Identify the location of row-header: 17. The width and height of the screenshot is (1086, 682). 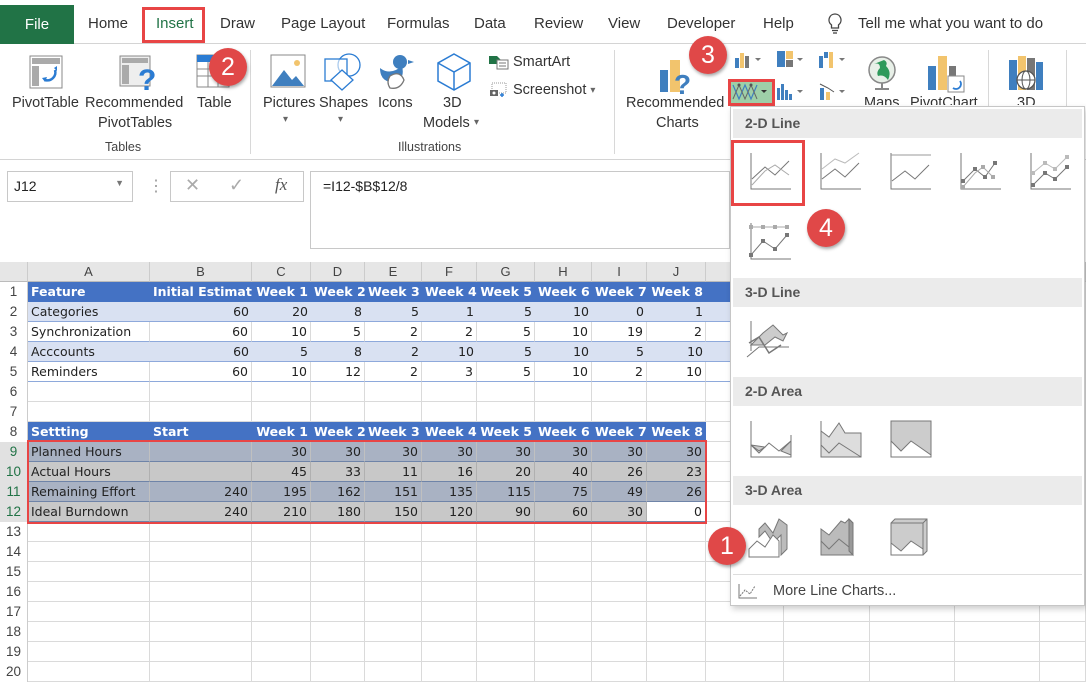
(14, 612).